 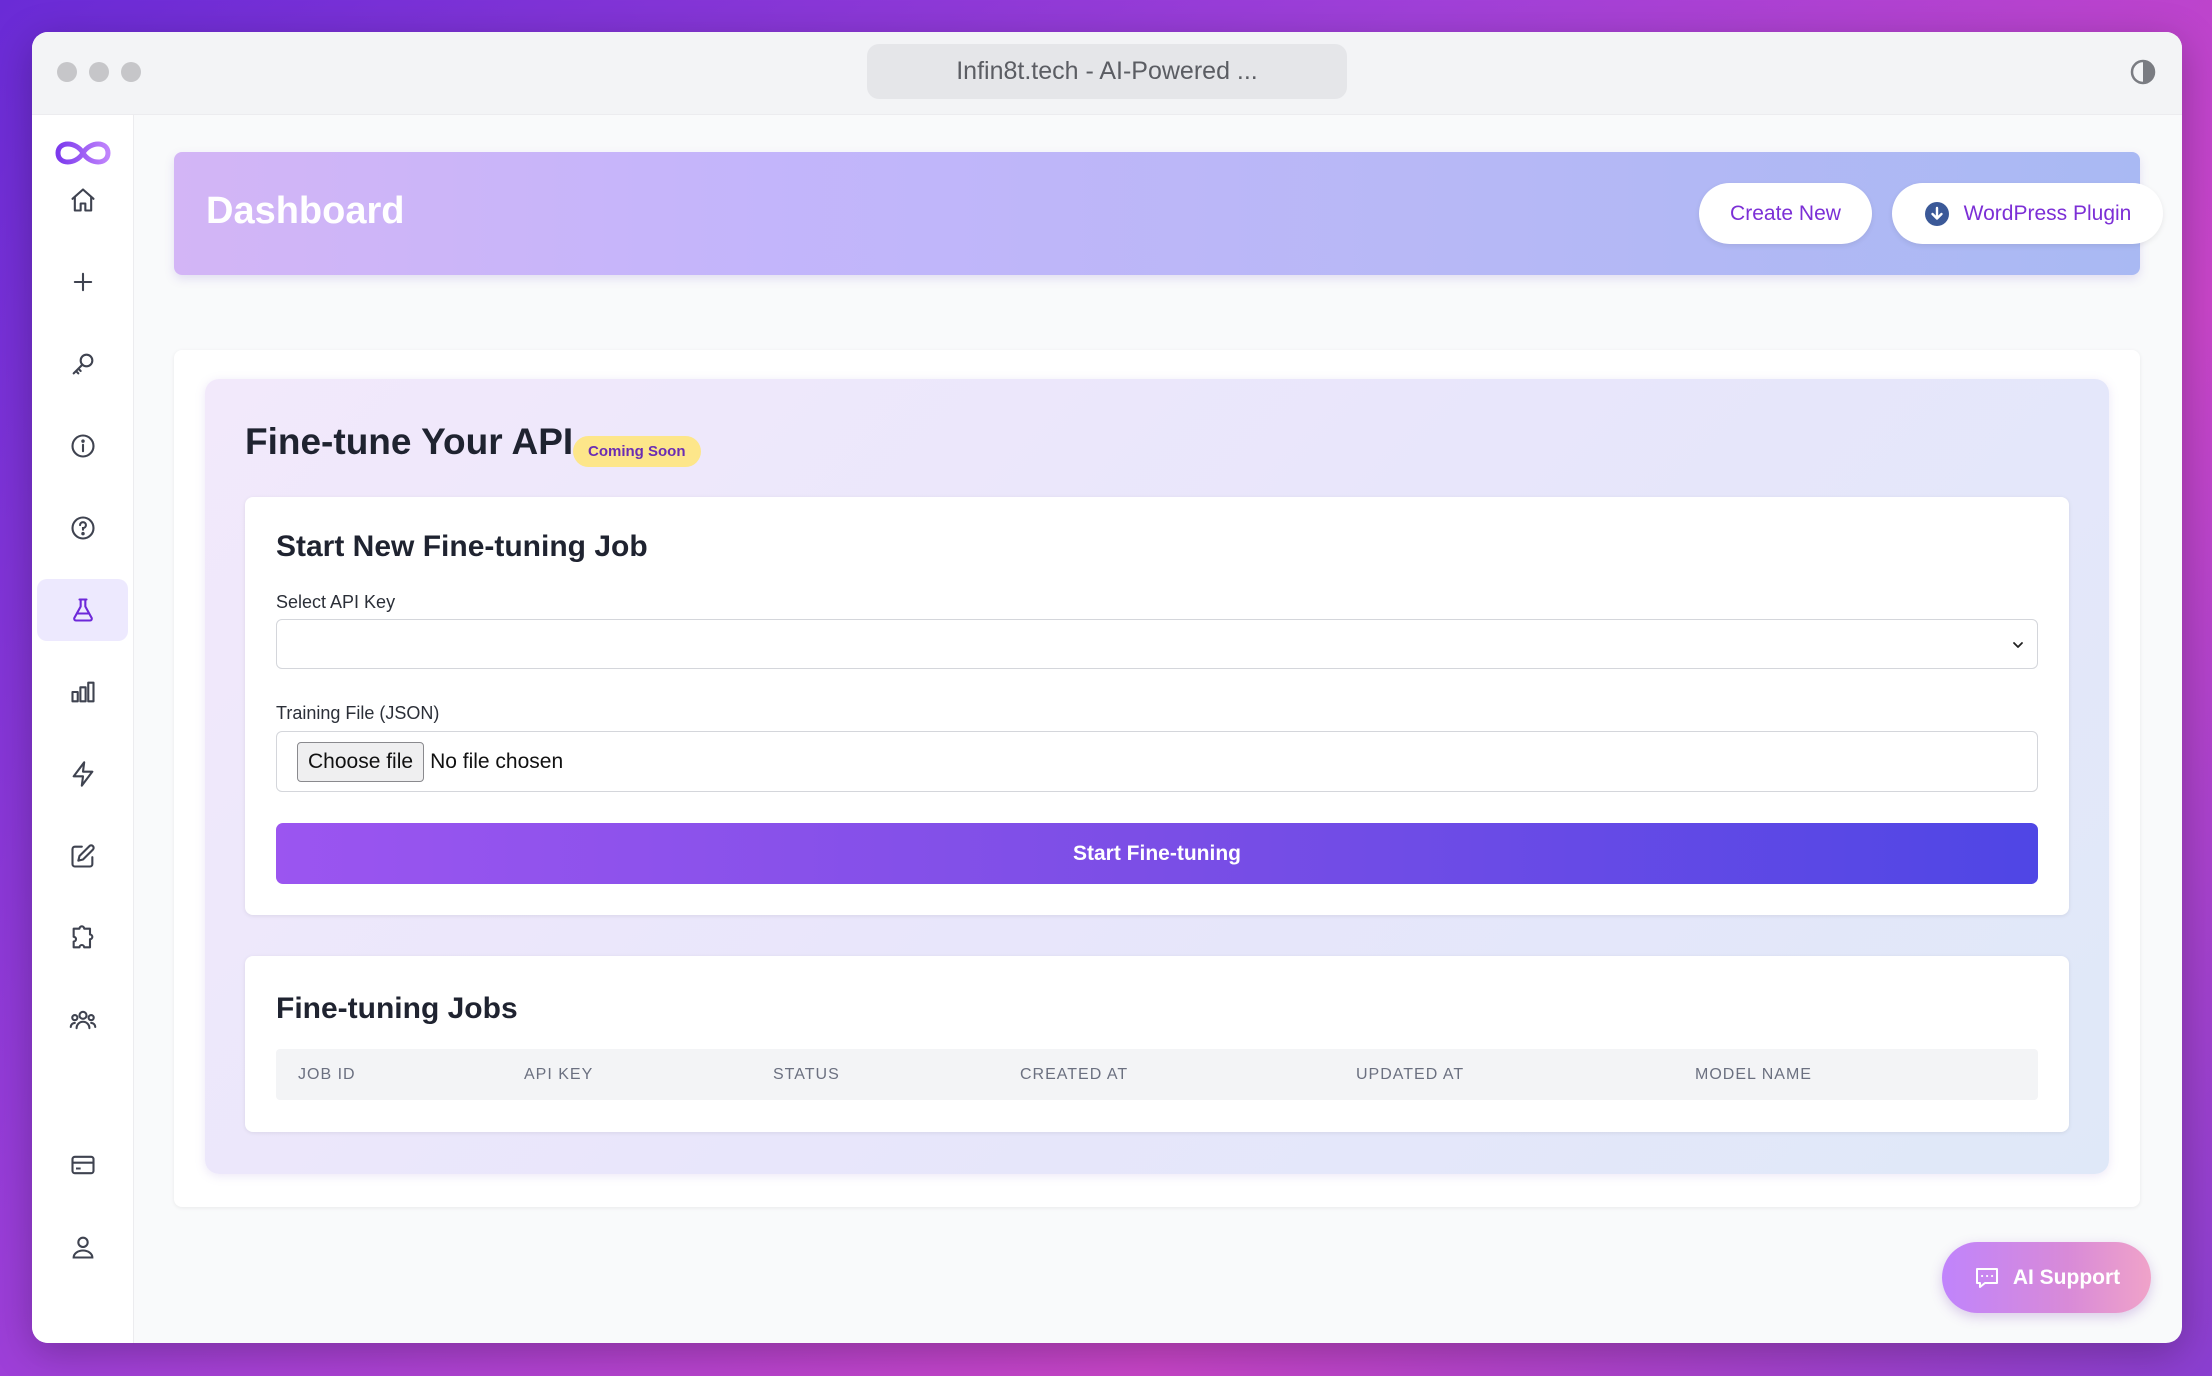 What do you see at coordinates (1157, 853) in the screenshot?
I see `start-fine-tuning-button: Start Fine-tuning` at bounding box center [1157, 853].